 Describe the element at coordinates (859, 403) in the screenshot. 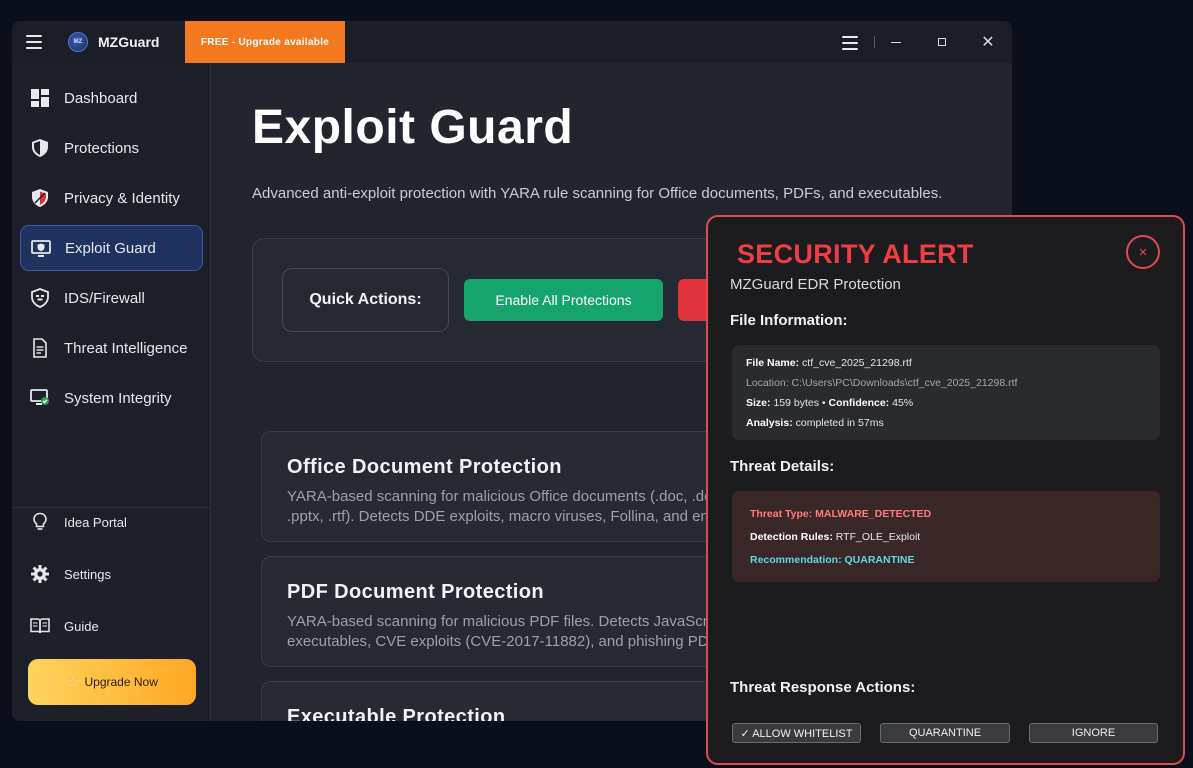

I see `confidence-label: Confidence:` at that location.